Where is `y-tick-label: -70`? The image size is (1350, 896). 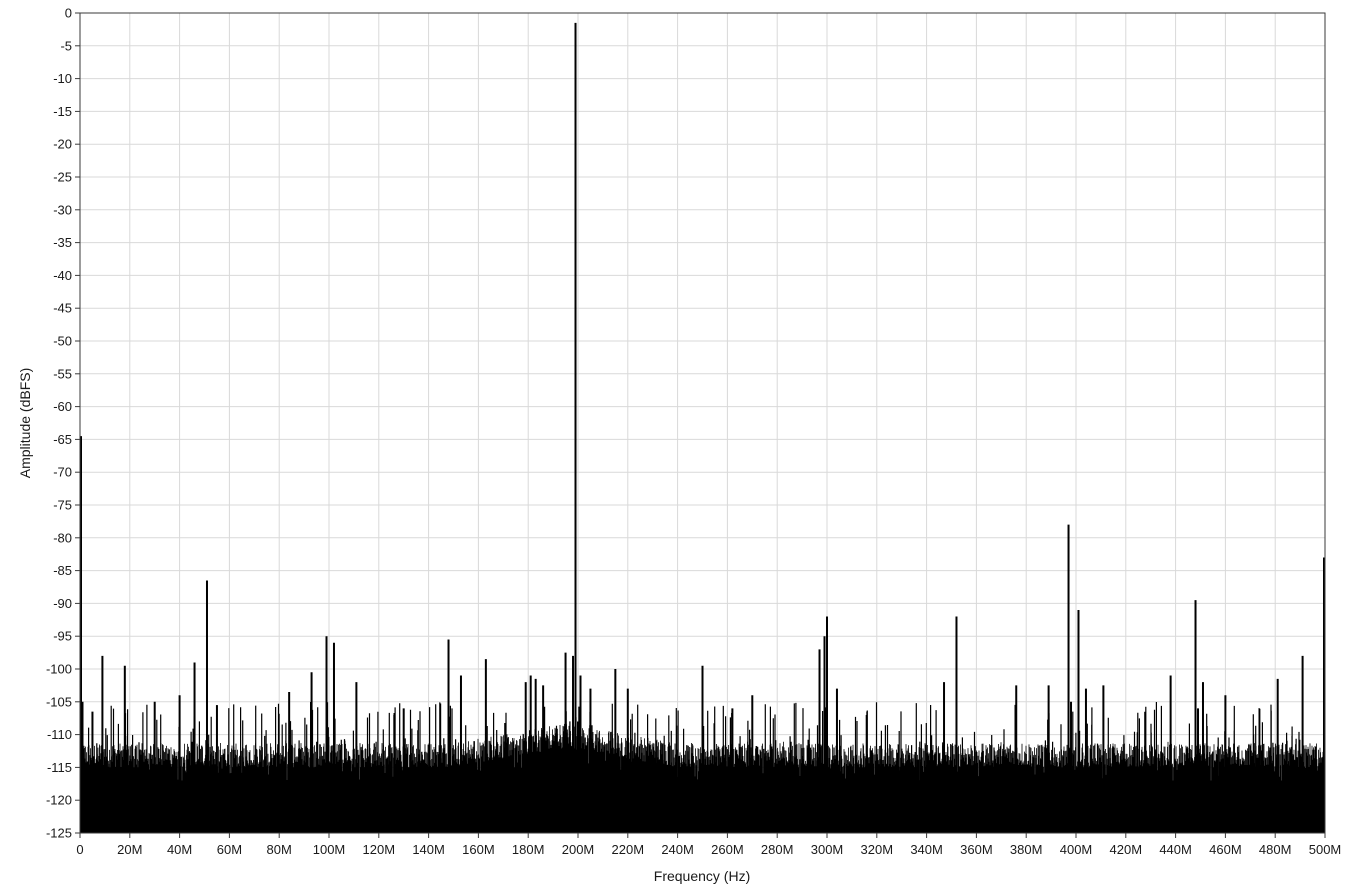
y-tick-label: -70 is located at coordinates (62, 472).